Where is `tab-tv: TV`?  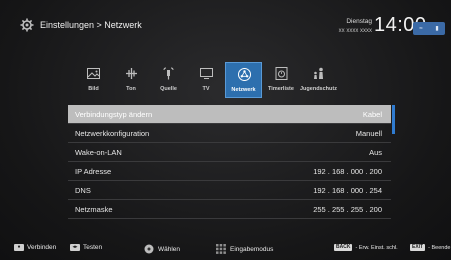
tab-tv: TV is located at coordinates (206, 80).